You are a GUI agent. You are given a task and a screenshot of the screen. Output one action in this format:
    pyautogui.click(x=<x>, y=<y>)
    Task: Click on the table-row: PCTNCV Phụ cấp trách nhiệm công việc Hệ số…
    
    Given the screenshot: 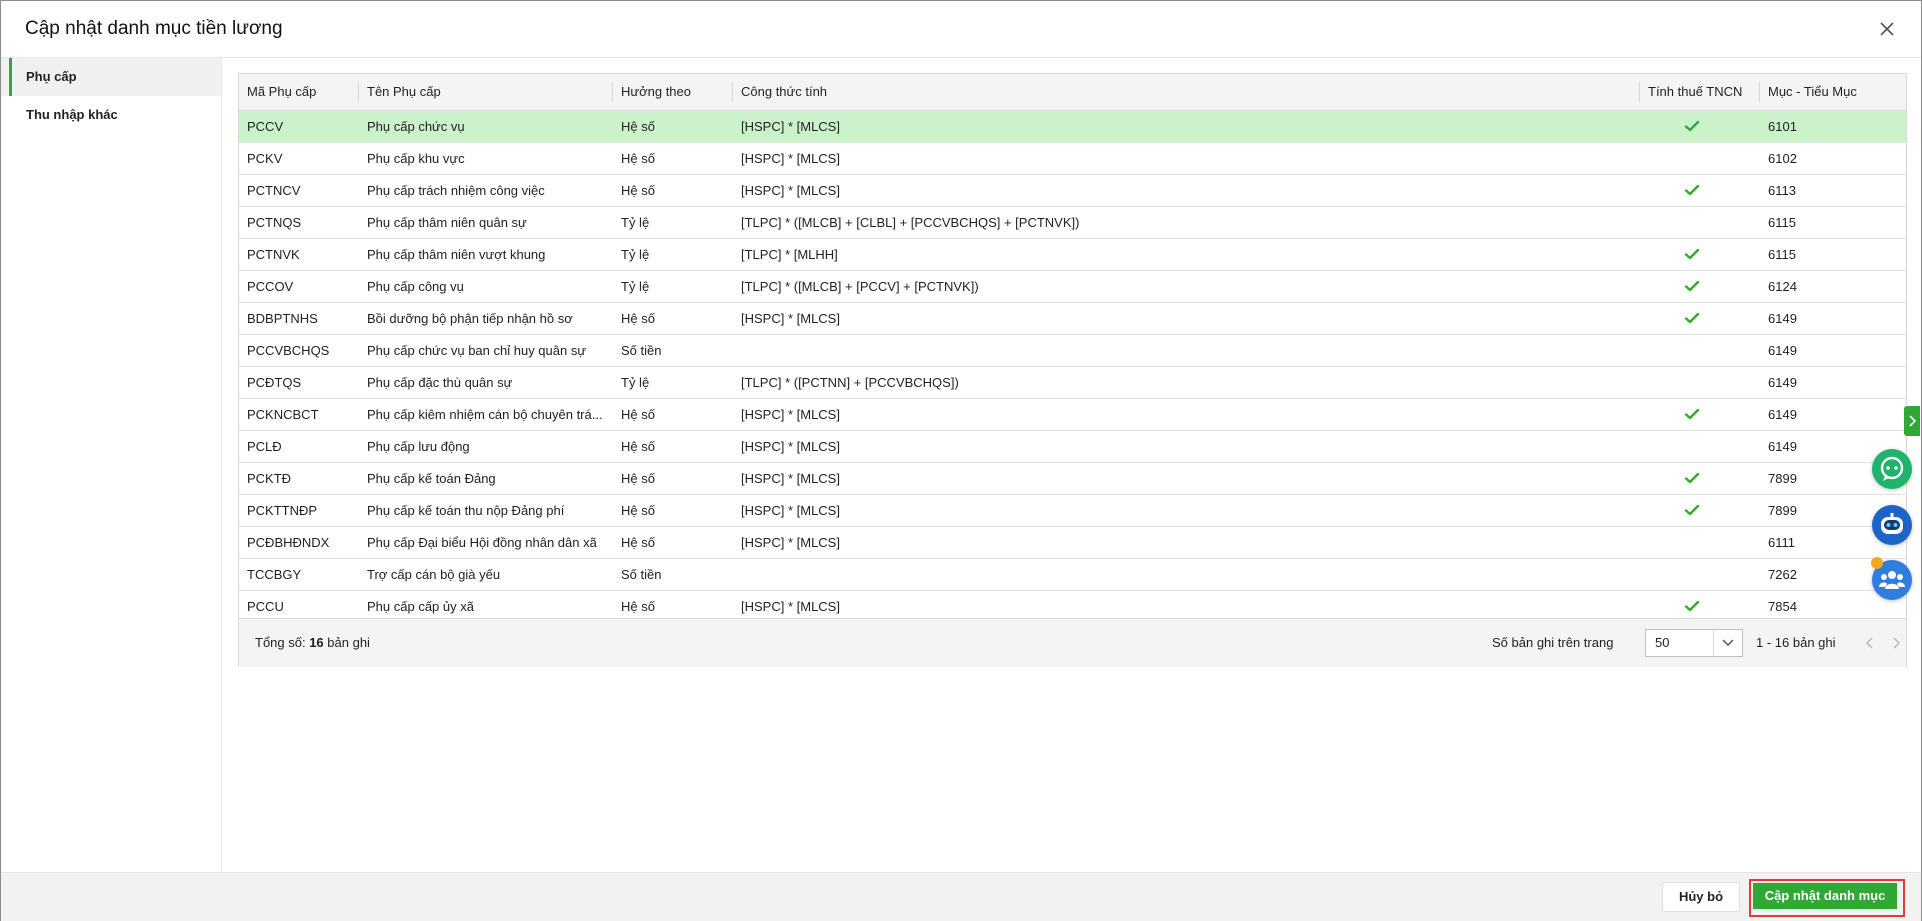 What is the action you would take?
    pyautogui.click(x=1072, y=191)
    